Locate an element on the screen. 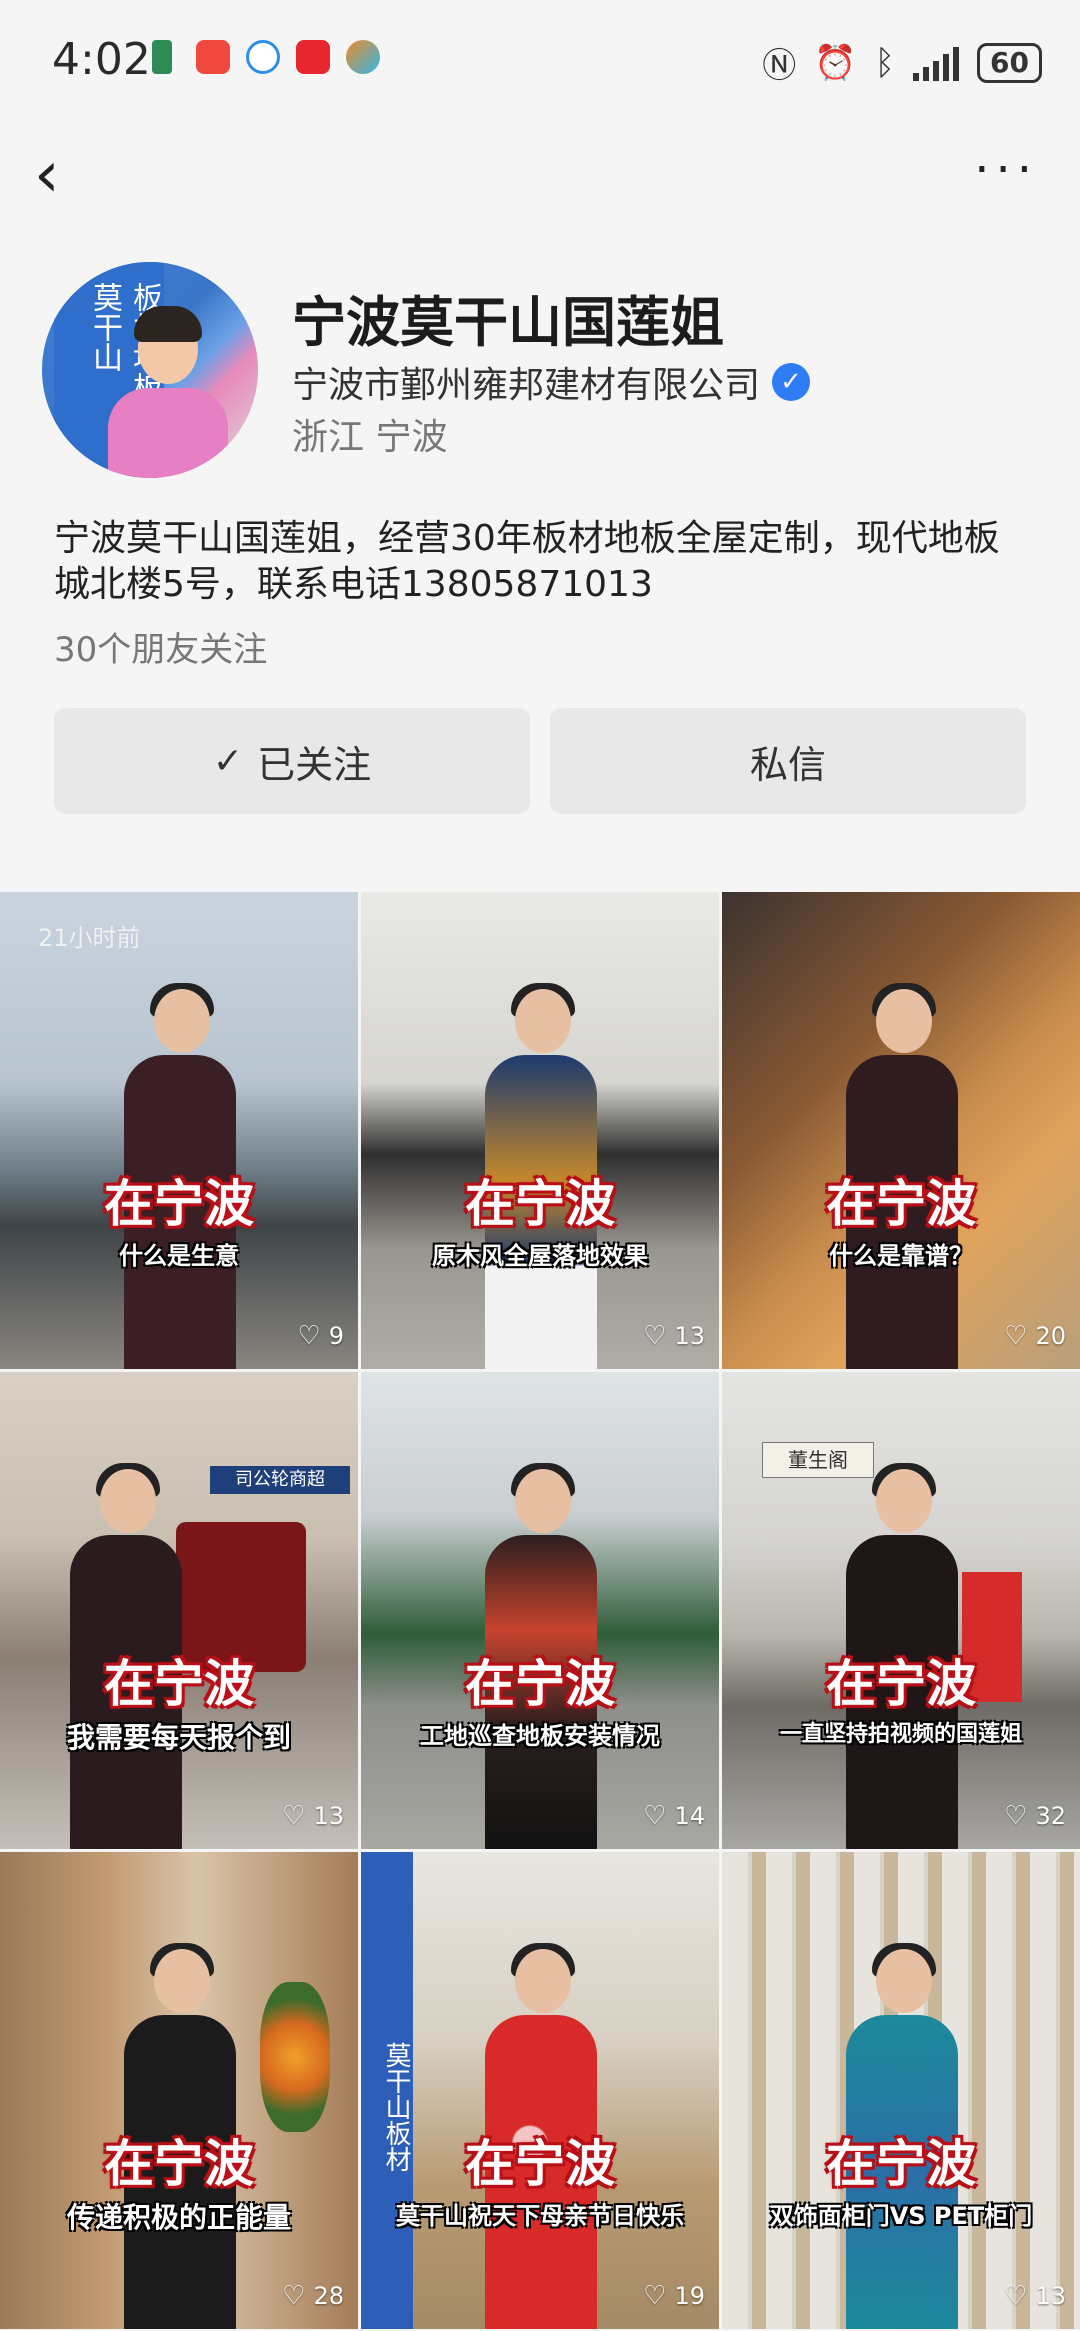 The image size is (1080, 2331). company-name: 宁波市鄞州雍邦建材有限公司 is located at coordinates (526, 385).